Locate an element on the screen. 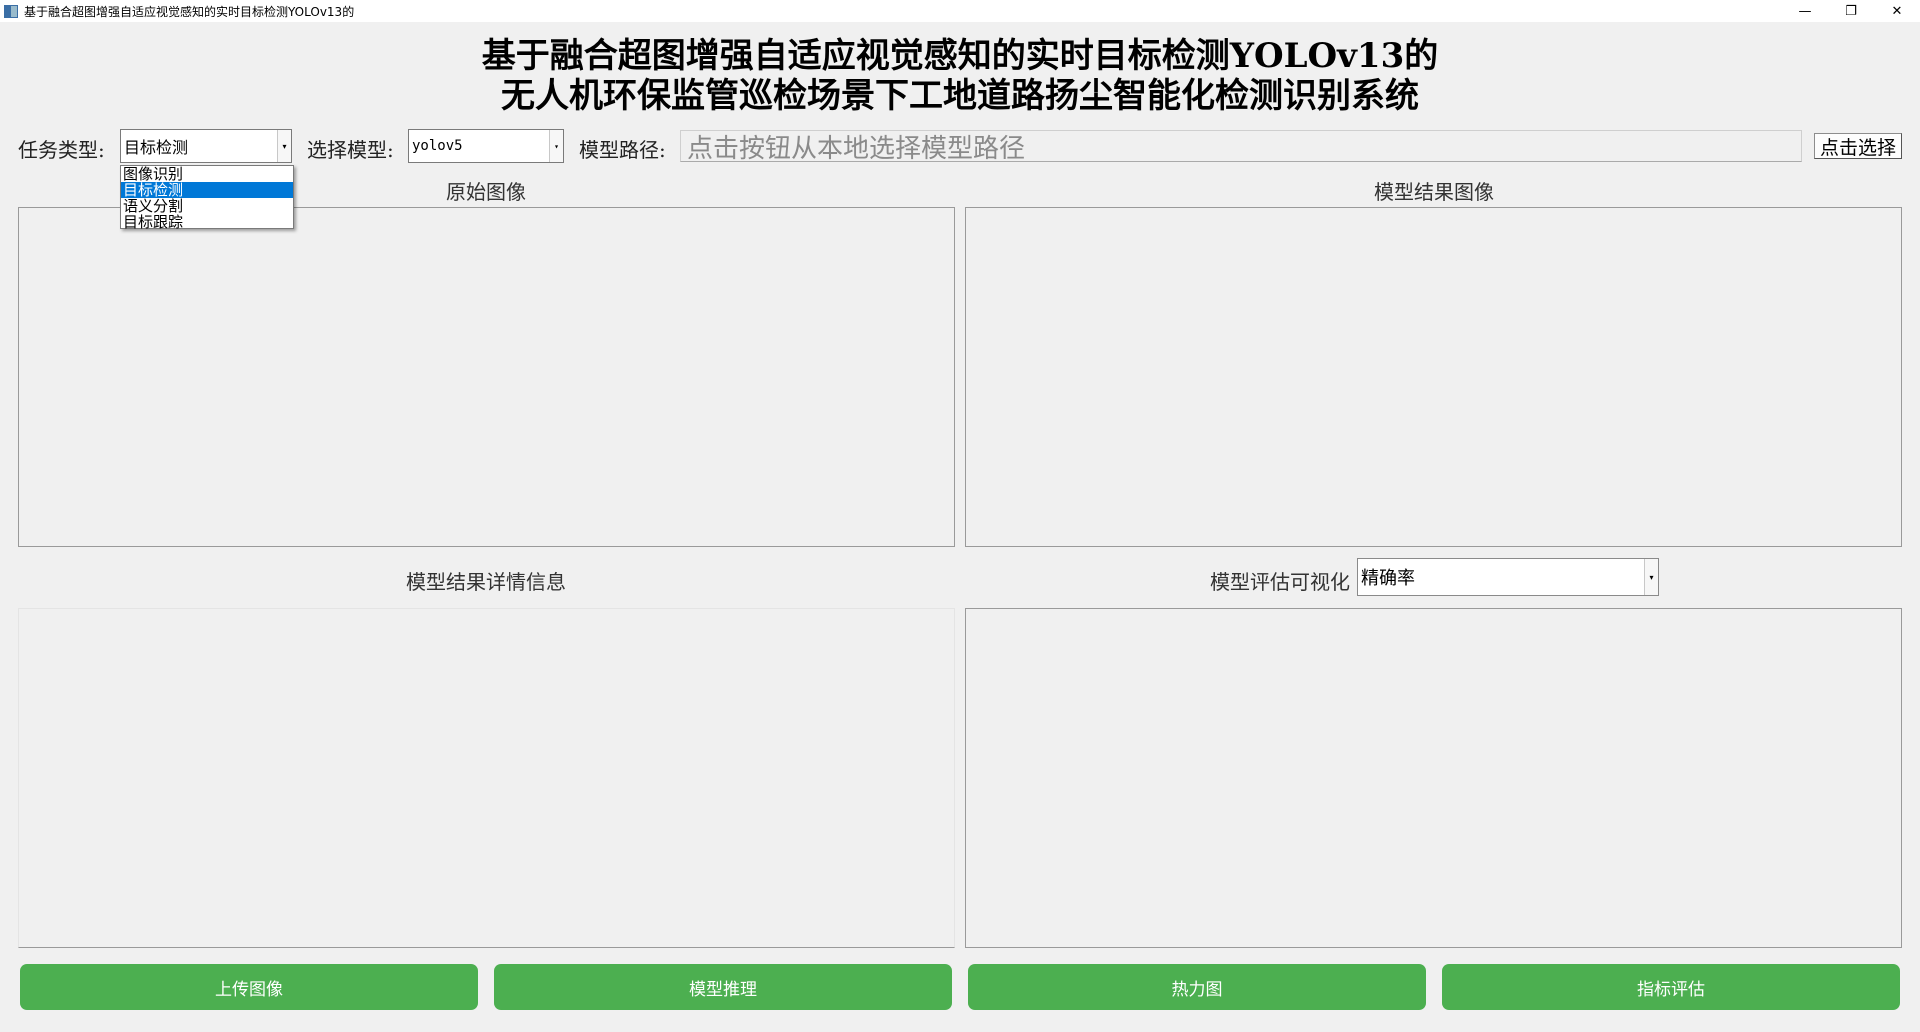 This screenshot has width=1920, height=1032. minimize-button: — is located at coordinates (1805, 11).